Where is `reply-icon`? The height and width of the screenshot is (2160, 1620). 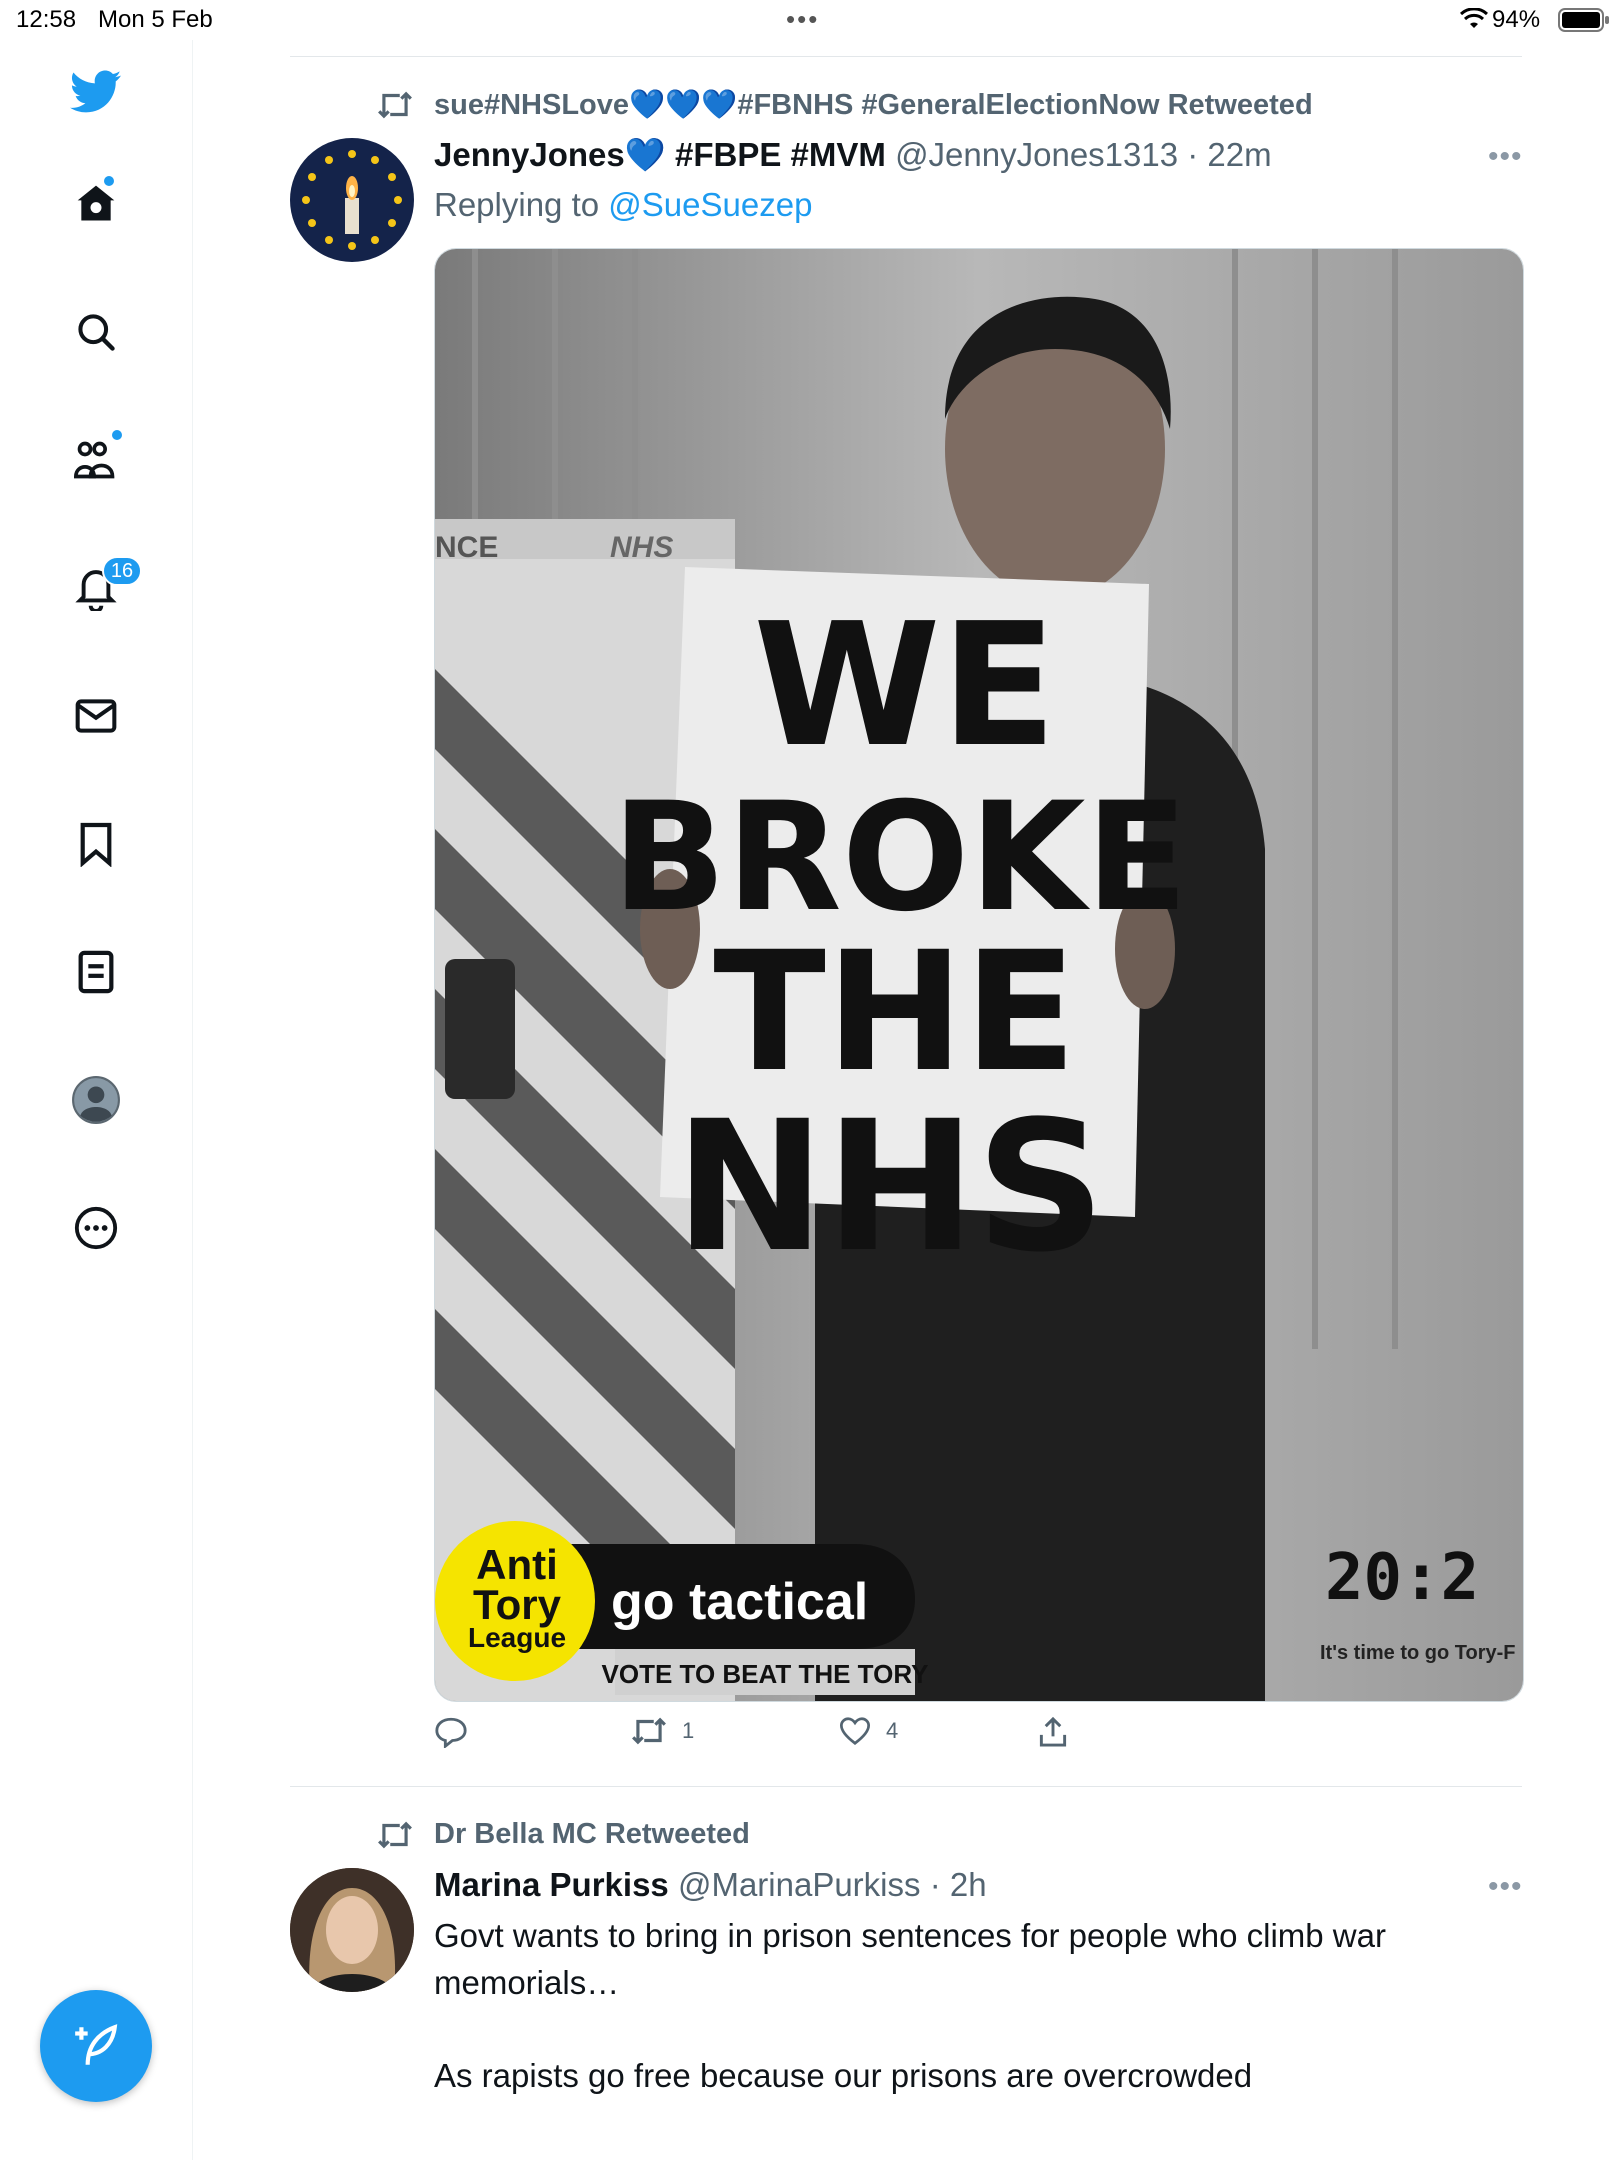 reply-icon is located at coordinates (451, 1732).